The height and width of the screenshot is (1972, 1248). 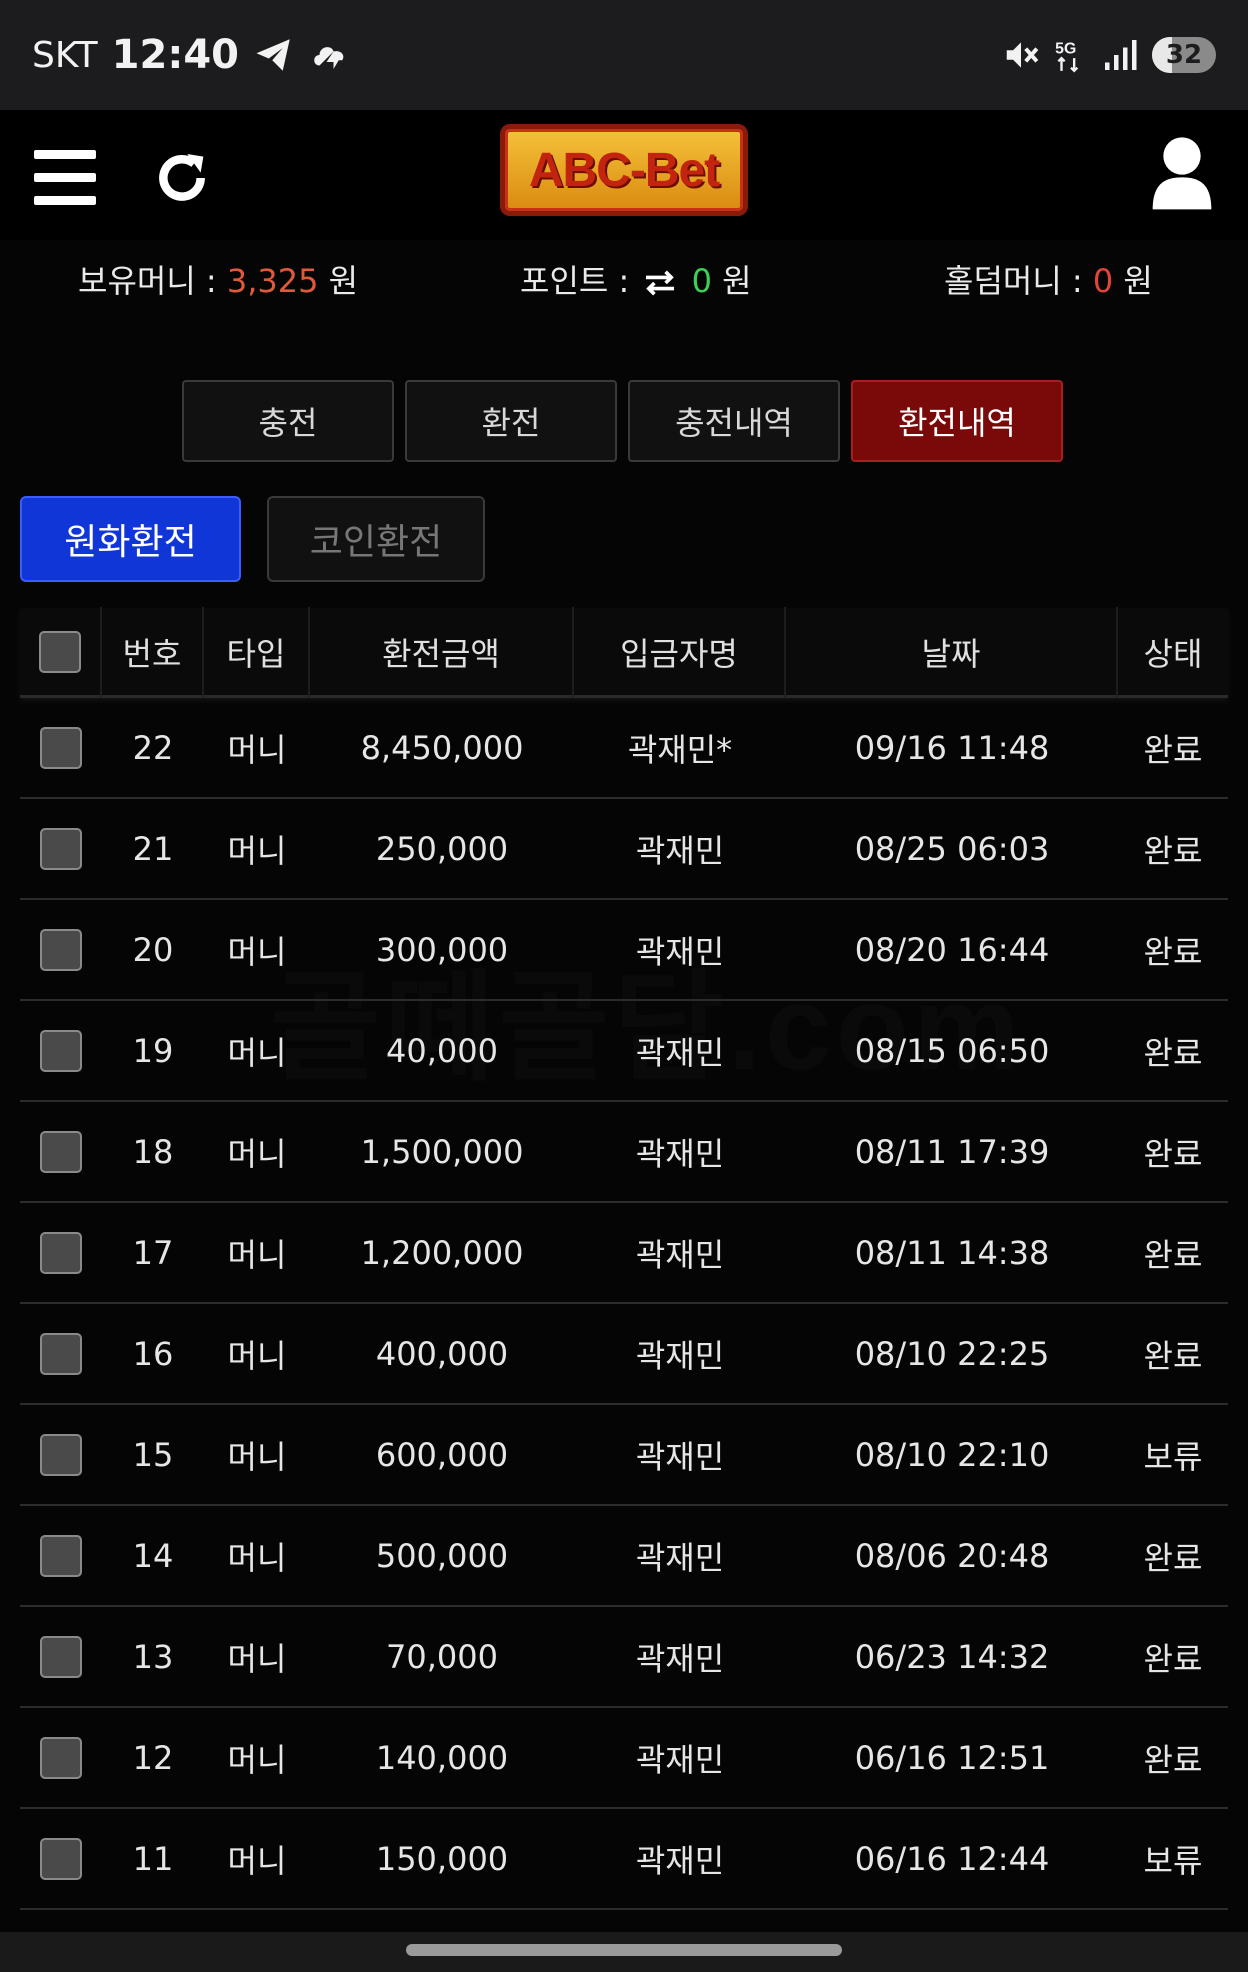 I want to click on header-number: 번호, so click(x=153, y=651).